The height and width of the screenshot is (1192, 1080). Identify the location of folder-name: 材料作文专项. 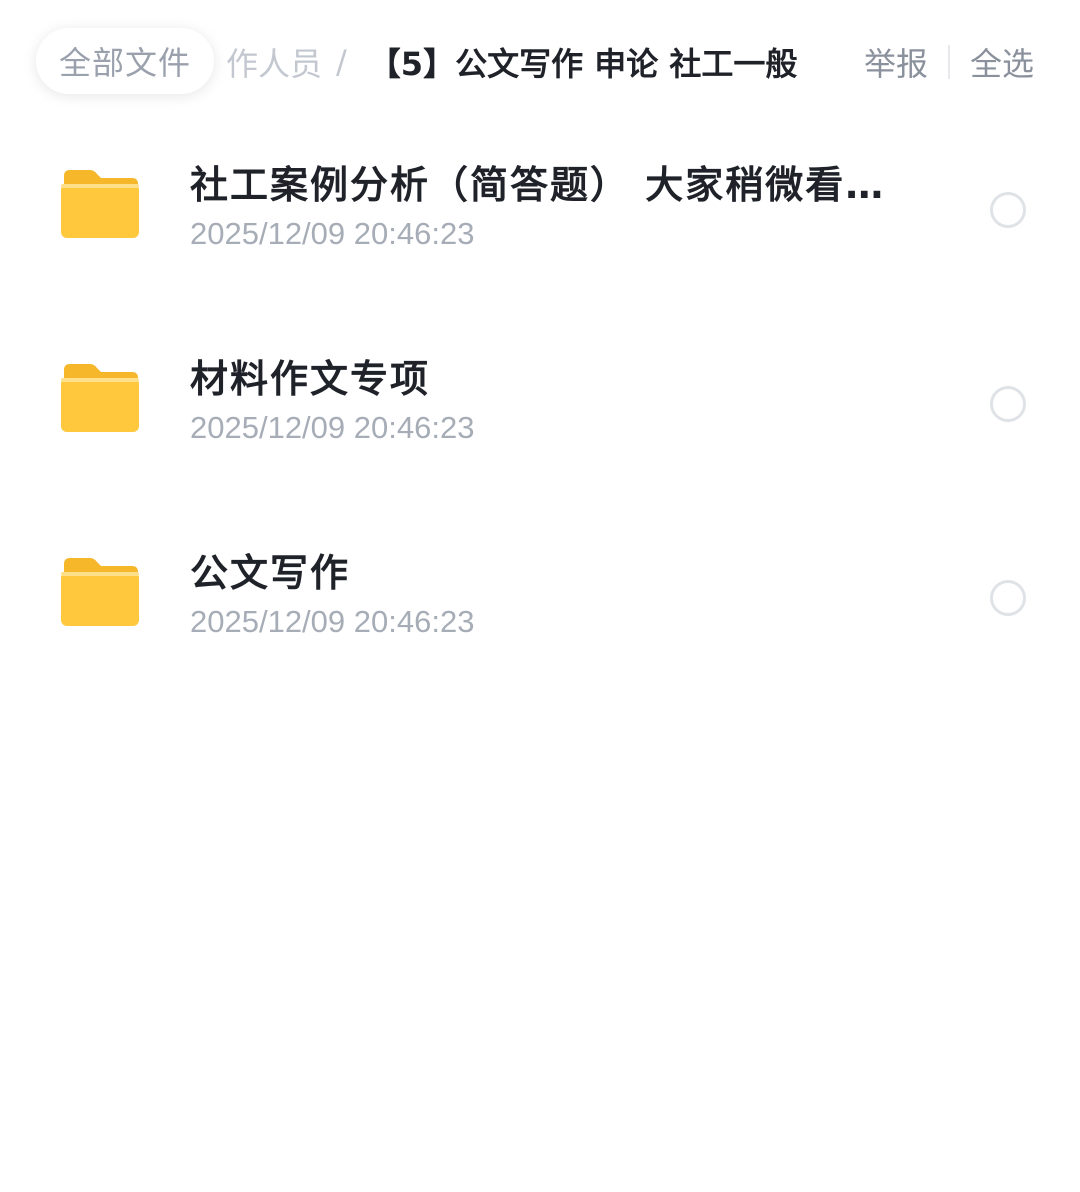
(310, 379).